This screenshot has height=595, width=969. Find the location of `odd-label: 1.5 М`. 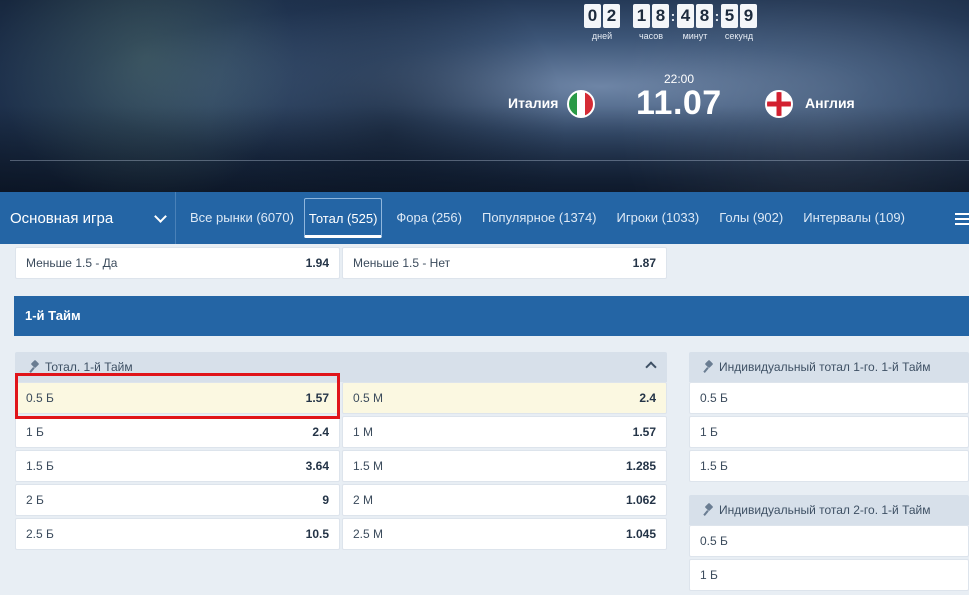

odd-label: 1.5 М is located at coordinates (368, 466).